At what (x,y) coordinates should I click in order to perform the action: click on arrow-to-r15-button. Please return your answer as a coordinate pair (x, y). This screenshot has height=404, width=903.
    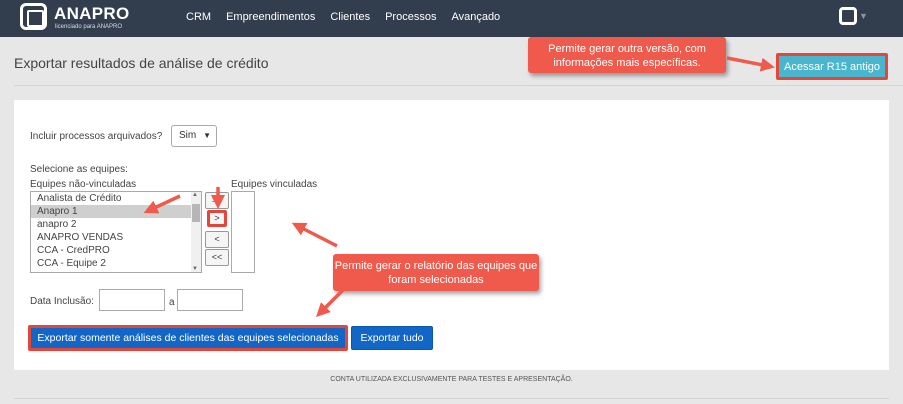
    Looking at the image, I should click on (750, 64).